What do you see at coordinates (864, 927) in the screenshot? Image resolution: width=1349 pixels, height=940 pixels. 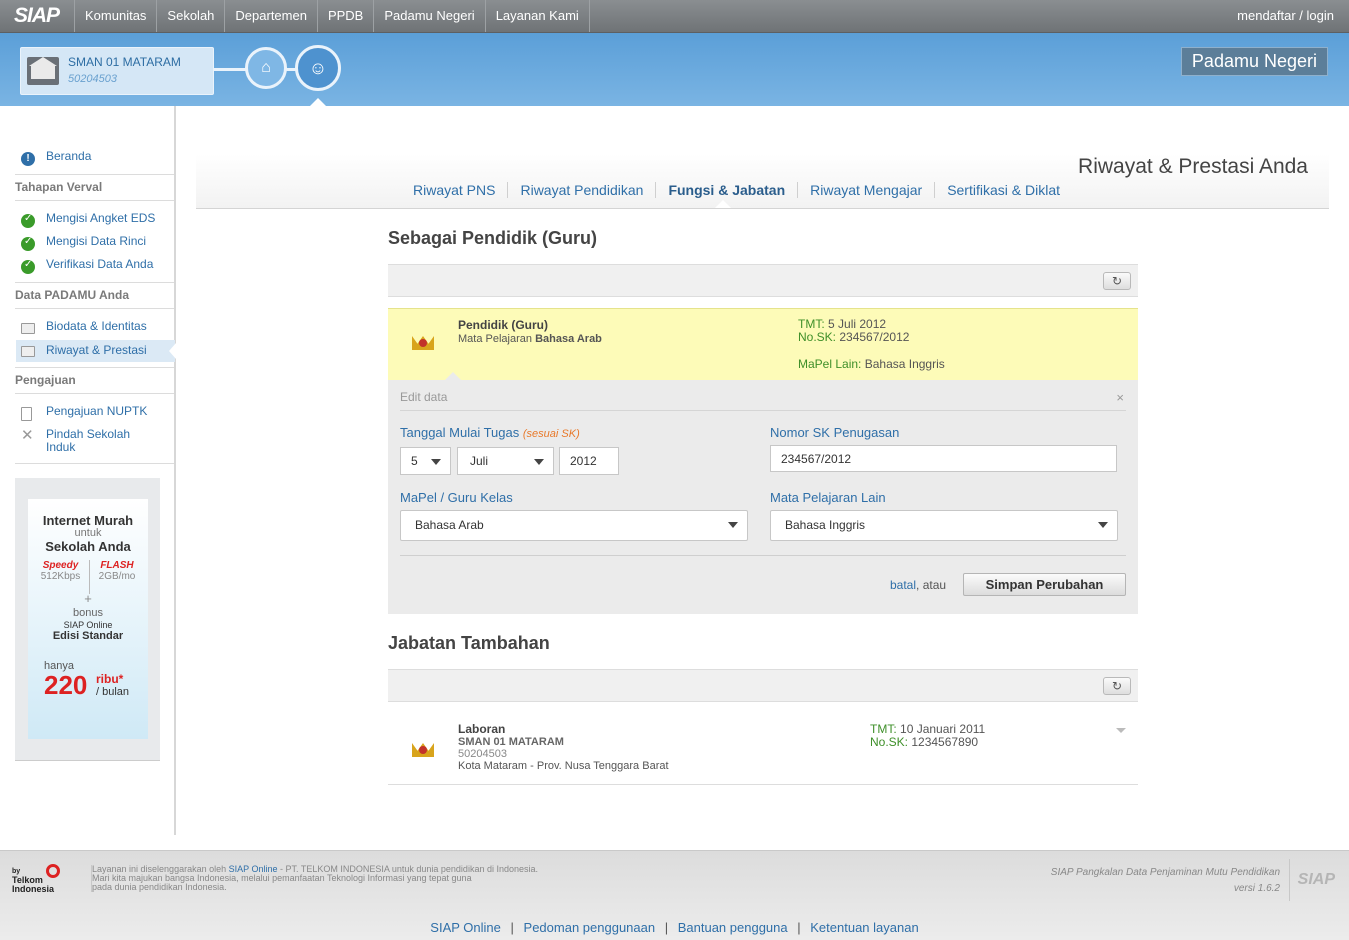 I see `footer-link-ketentuan: Ketentuan layanan` at bounding box center [864, 927].